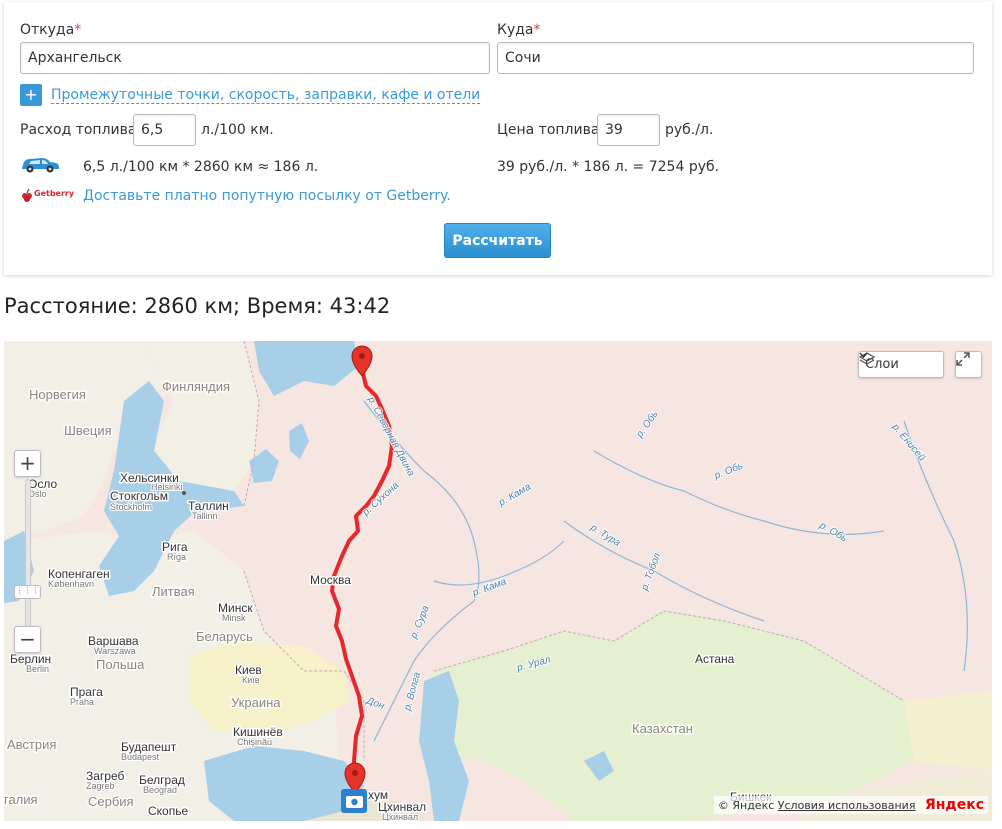 This screenshot has width=1002, height=829. I want to click on svg-text: Цхинвал, so click(400, 816).